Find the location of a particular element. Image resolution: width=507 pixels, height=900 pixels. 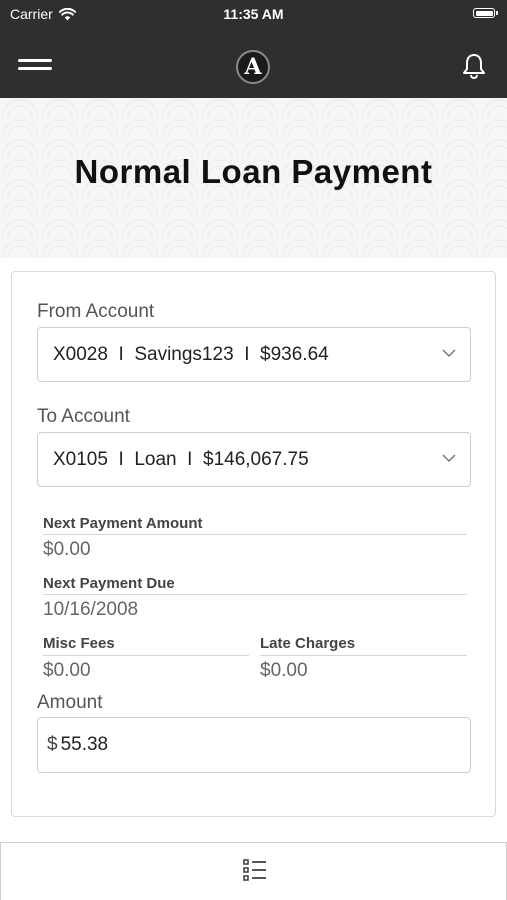

logo-letter: A is located at coordinates (253, 67).